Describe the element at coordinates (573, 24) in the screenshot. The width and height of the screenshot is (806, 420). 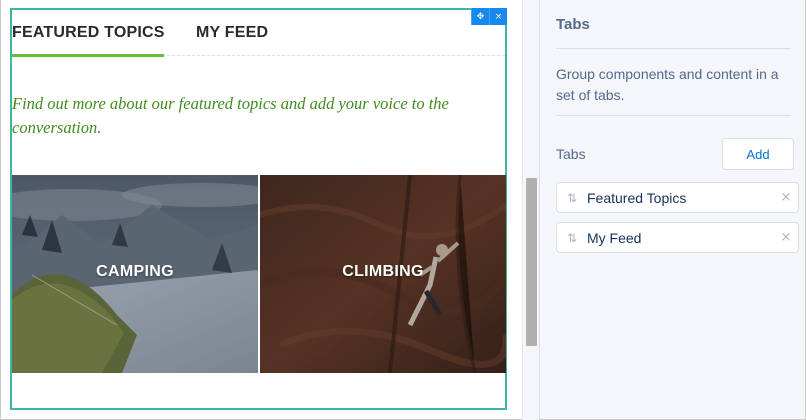
I see `panel-title: Tabs` at that location.